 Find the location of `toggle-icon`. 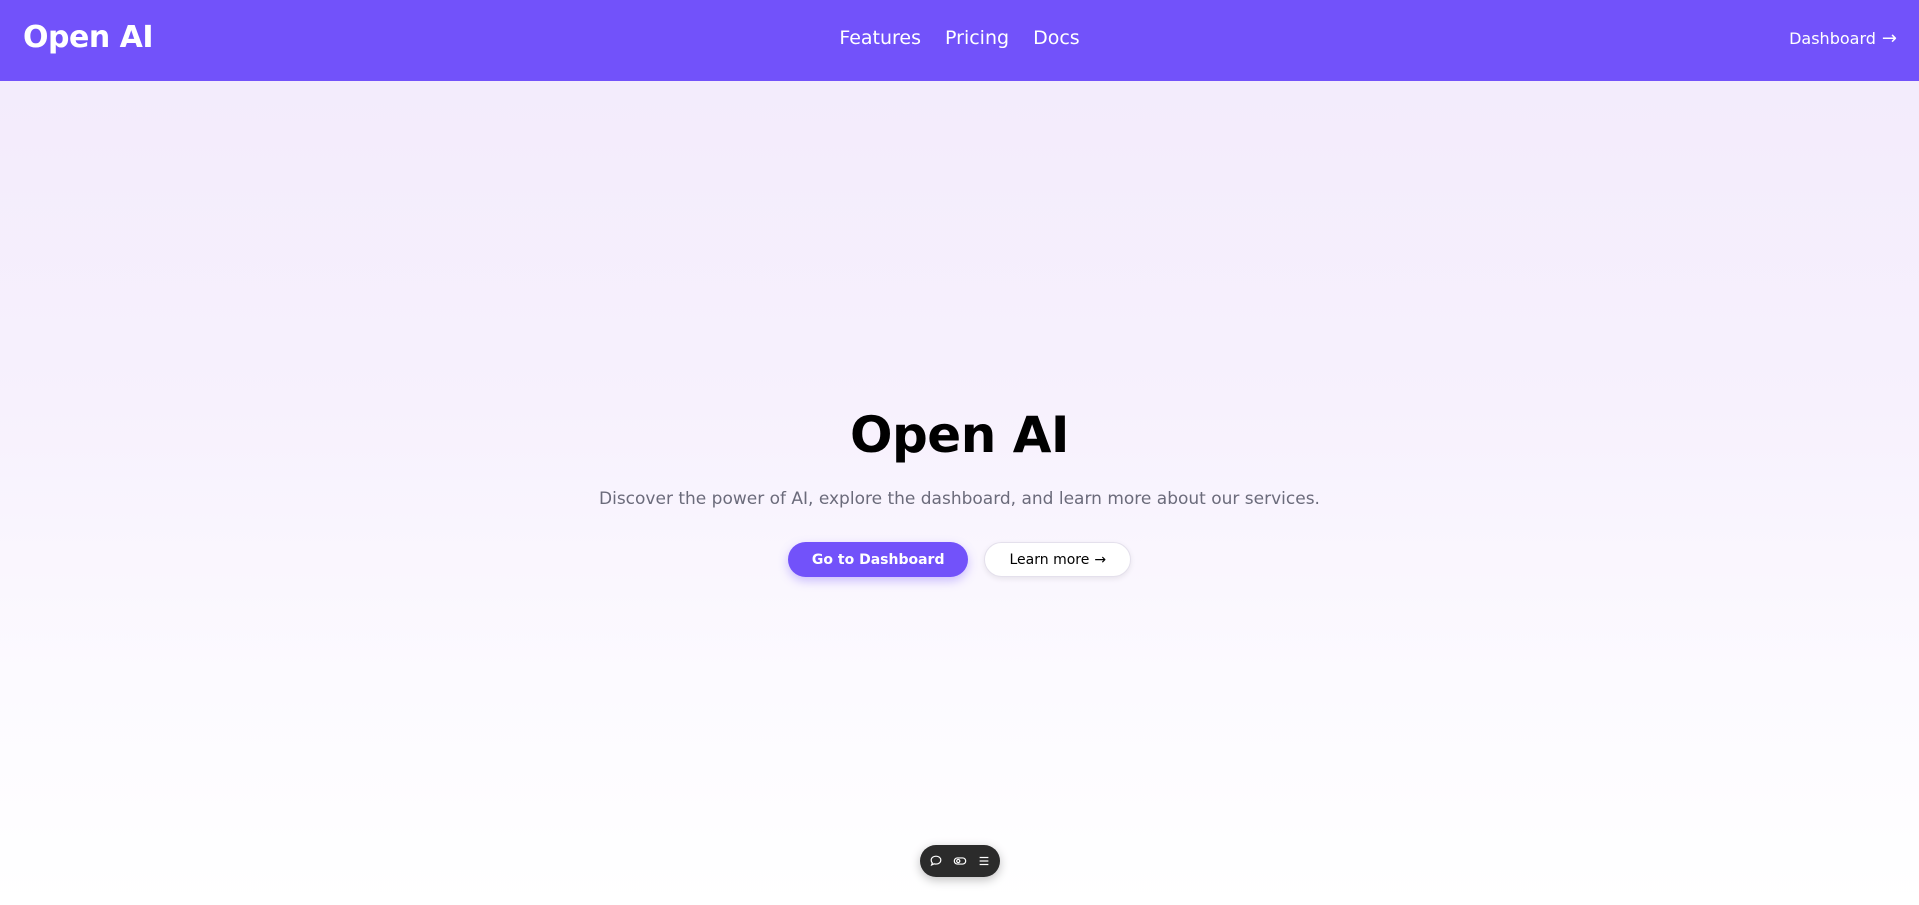

toggle-icon is located at coordinates (960, 861).